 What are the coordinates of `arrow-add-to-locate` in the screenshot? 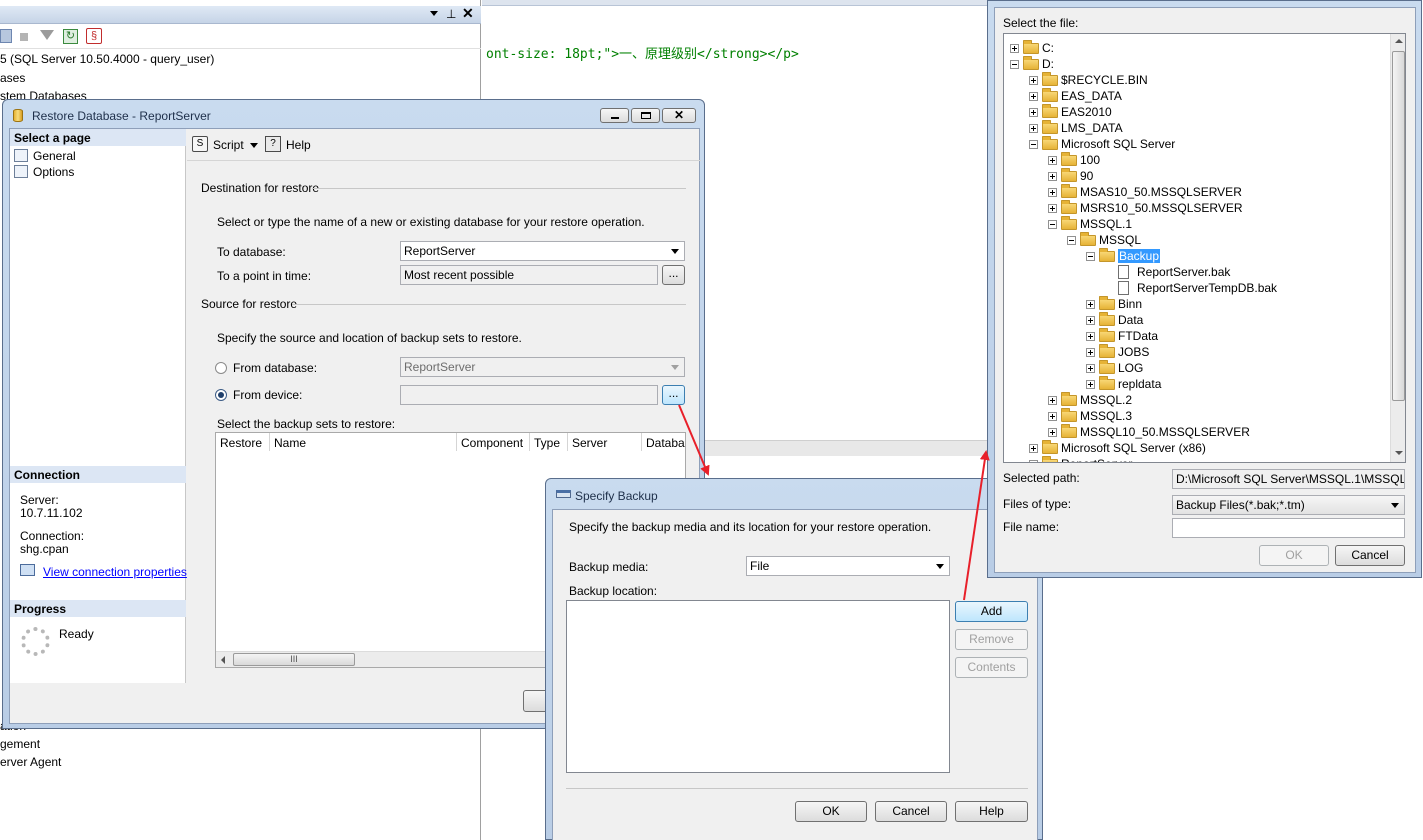 It's located at (976, 525).